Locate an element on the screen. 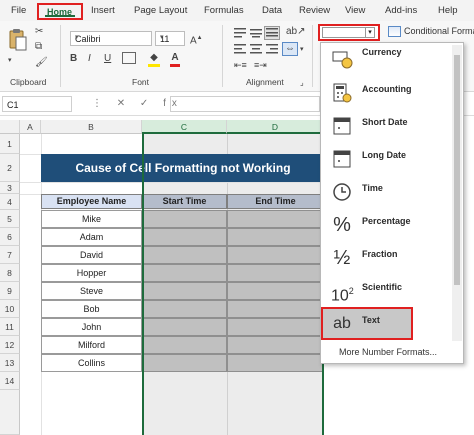 This screenshot has width=474, height=435. menu-home: Home is located at coordinates (60, 11).